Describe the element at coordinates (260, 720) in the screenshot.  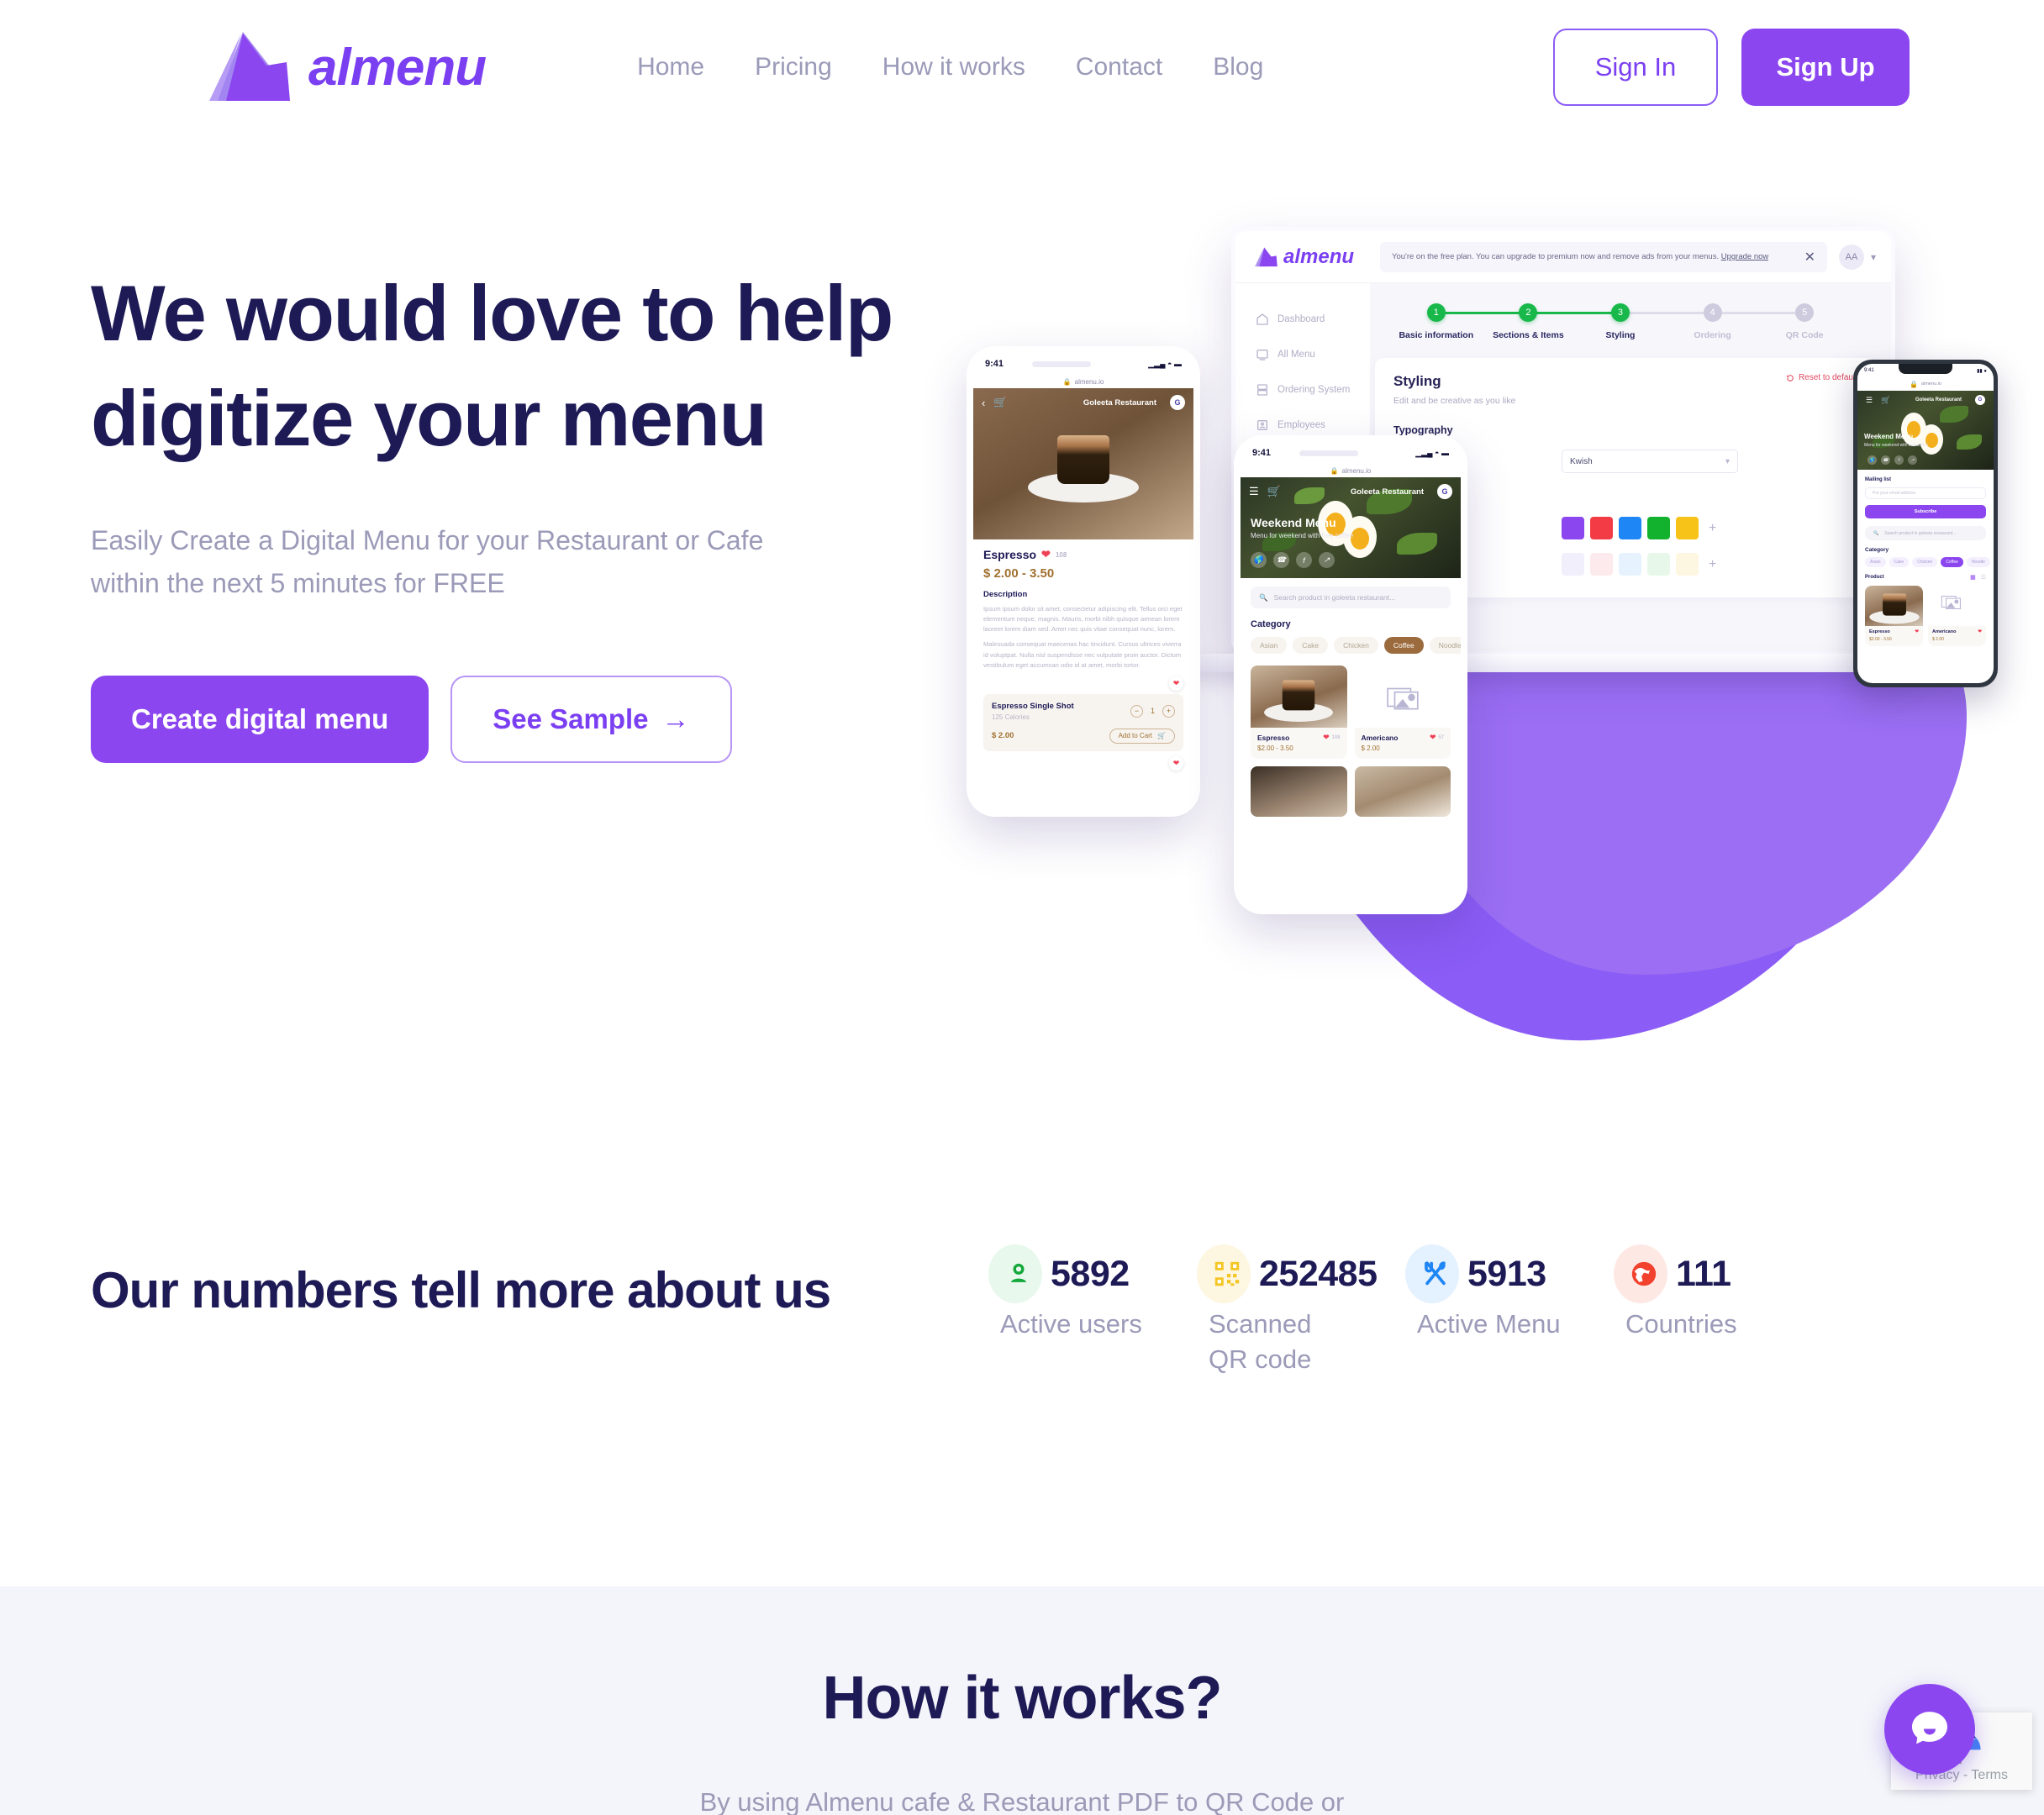
I see `create-digital-menu-button: Create digital menu` at that location.